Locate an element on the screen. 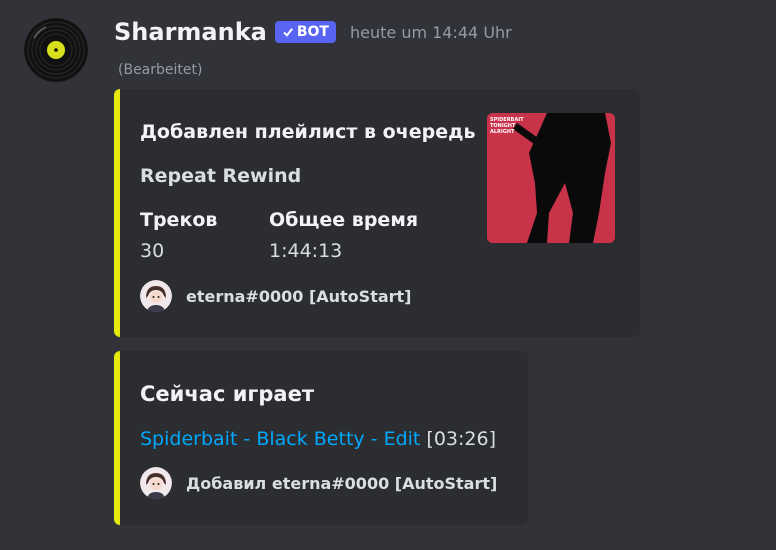 This screenshot has height=550, width=776. bot-badge-label: BOT is located at coordinates (312, 32).